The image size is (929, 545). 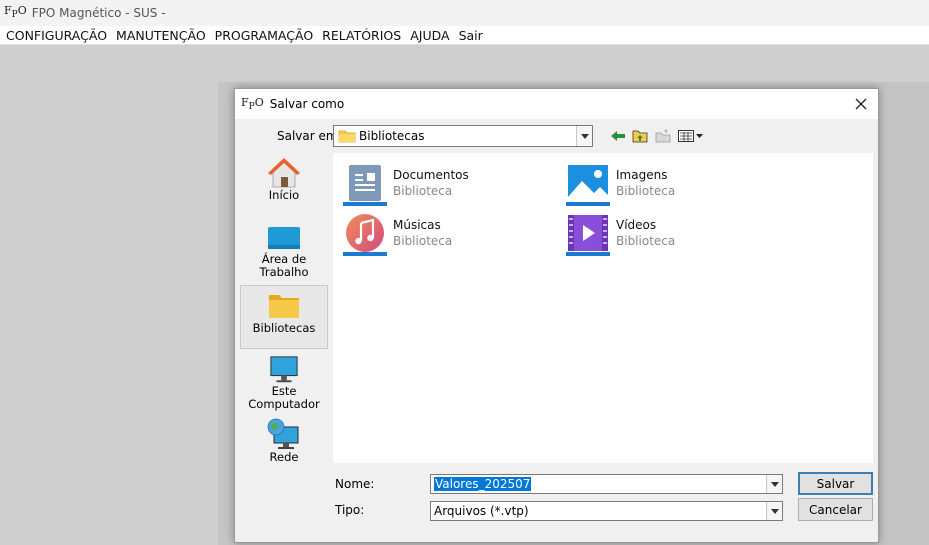 What do you see at coordinates (265, 35) in the screenshot?
I see `menu-programacao: PROGRAMAÇÃO` at bounding box center [265, 35].